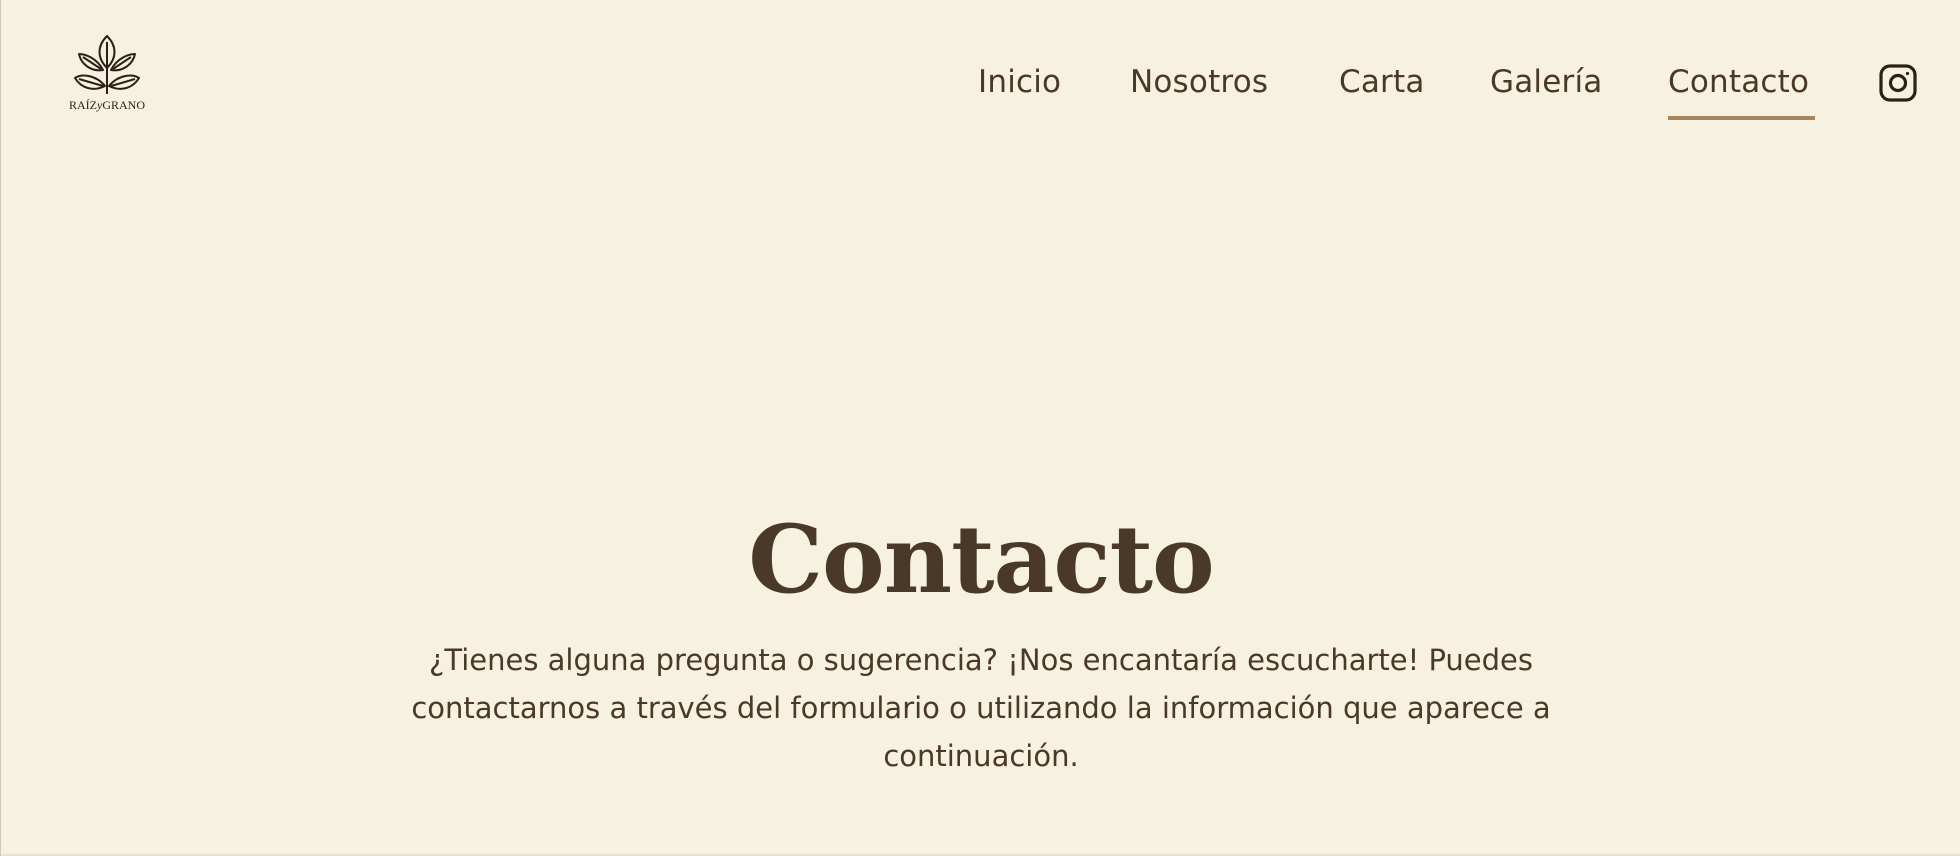  I want to click on instagram-link, so click(1898, 83).